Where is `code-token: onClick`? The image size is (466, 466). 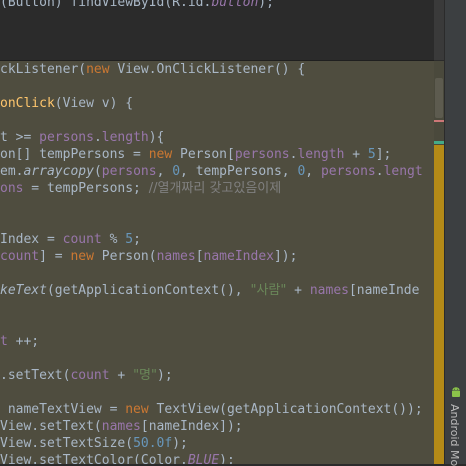 code-token: onClick is located at coordinates (27, 103).